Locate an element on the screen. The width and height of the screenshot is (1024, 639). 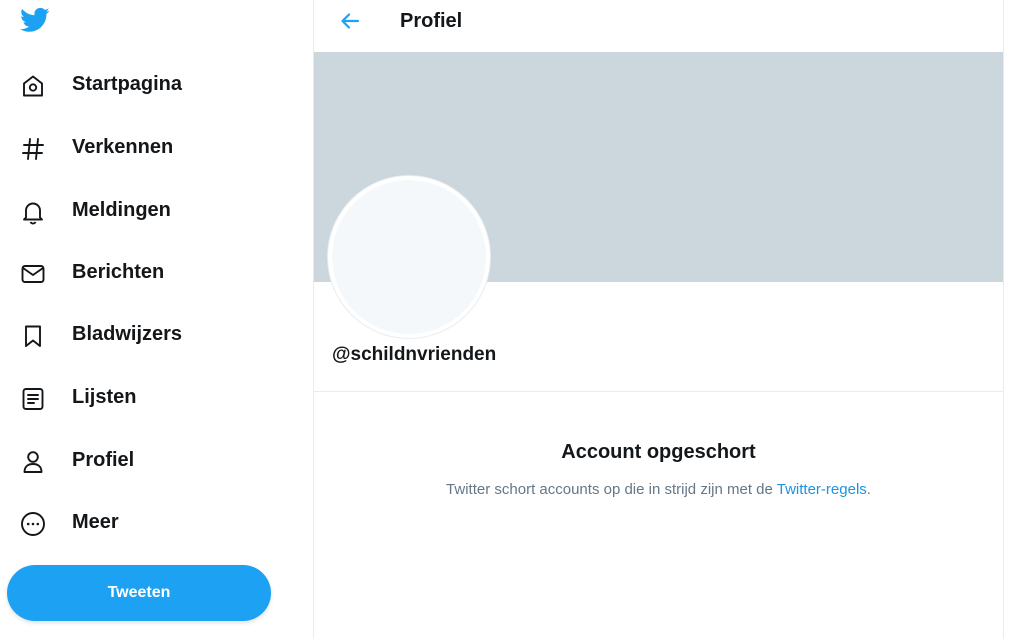
avatar is located at coordinates (409, 257).